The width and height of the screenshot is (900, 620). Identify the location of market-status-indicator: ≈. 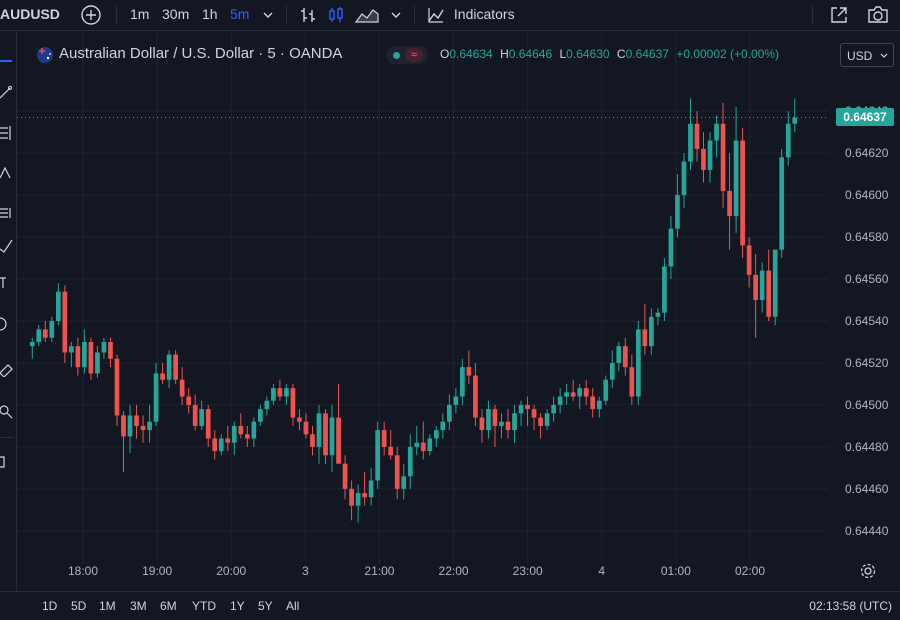
(407, 55).